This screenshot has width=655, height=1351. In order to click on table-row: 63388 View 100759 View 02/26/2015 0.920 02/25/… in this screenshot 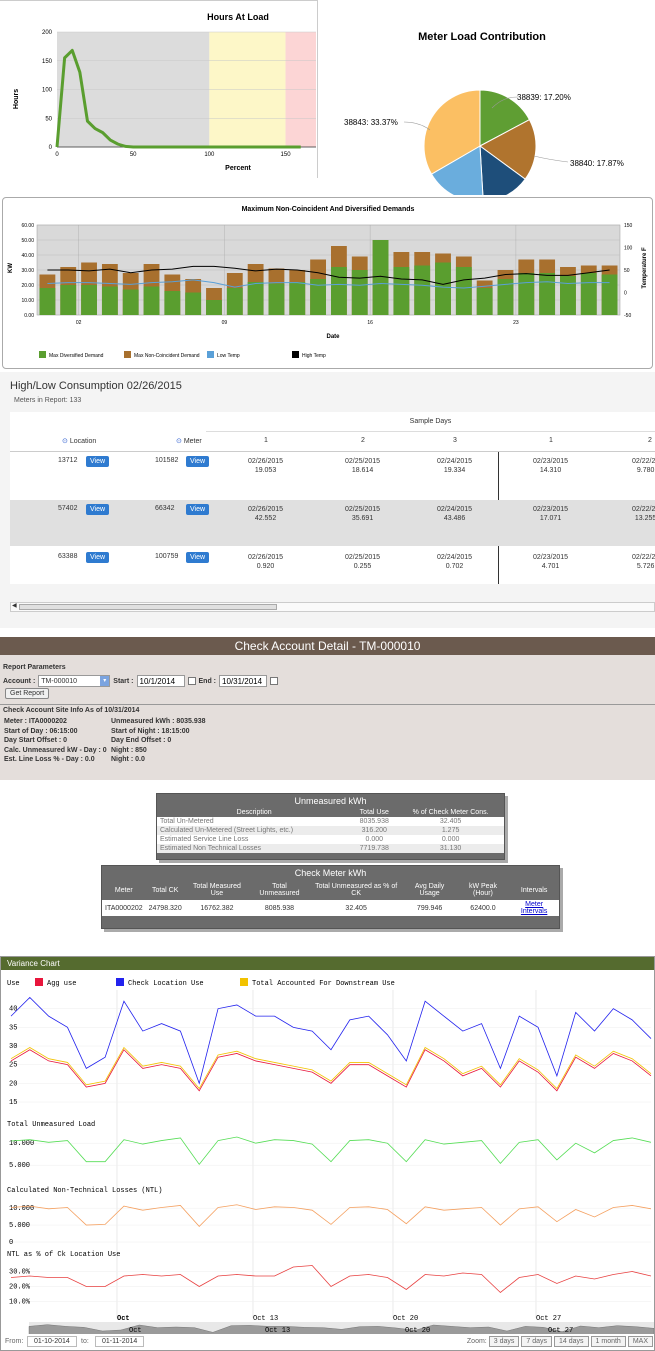, I will do `click(332, 571)`.